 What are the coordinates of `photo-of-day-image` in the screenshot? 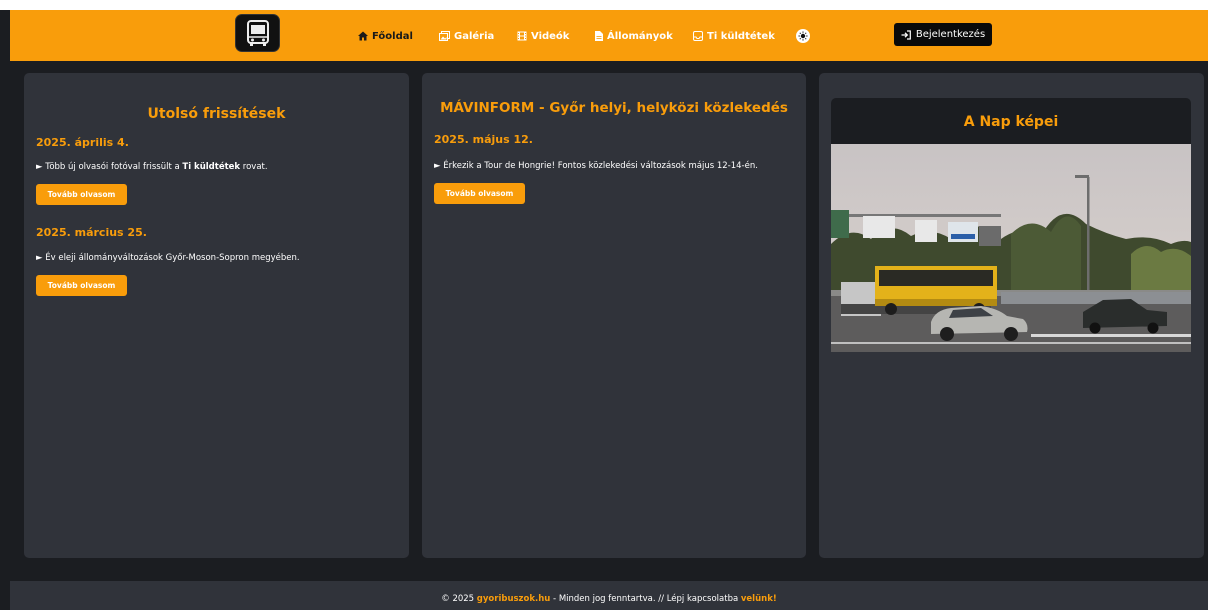 It's located at (1011, 248).